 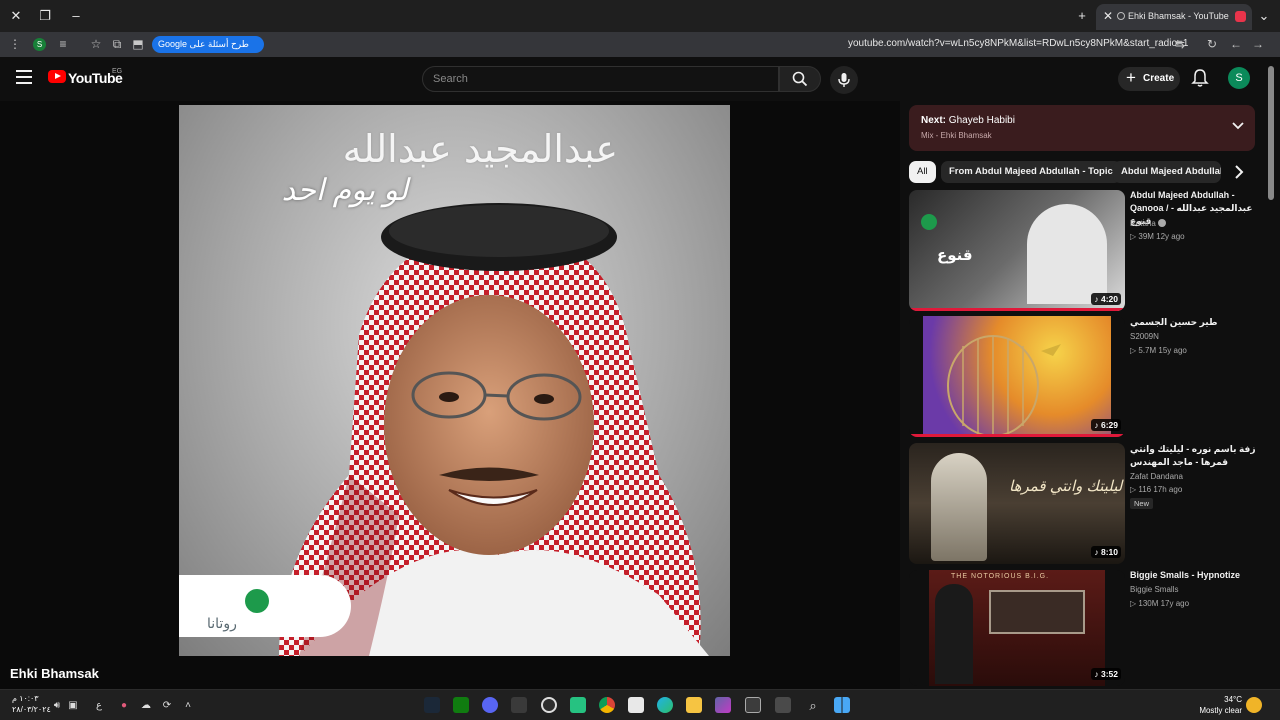 What do you see at coordinates (1160, 603) in the screenshot?
I see `video-meta: ▷ 130M 17y ago` at bounding box center [1160, 603].